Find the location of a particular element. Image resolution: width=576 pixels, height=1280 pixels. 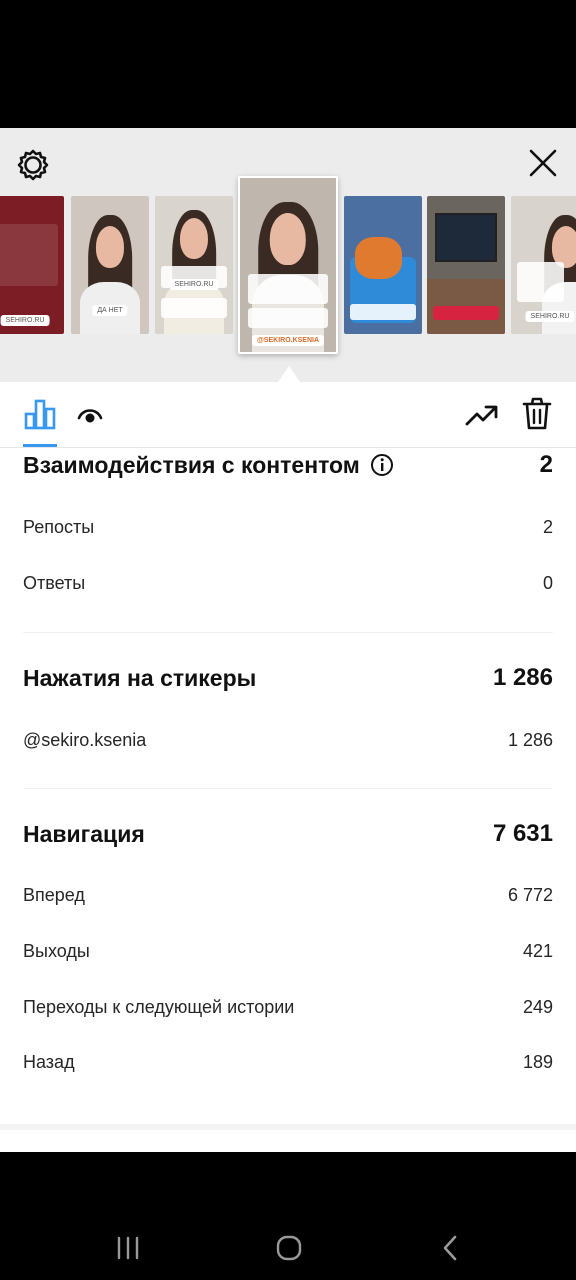

metric-value: 189 is located at coordinates (537, 1061).